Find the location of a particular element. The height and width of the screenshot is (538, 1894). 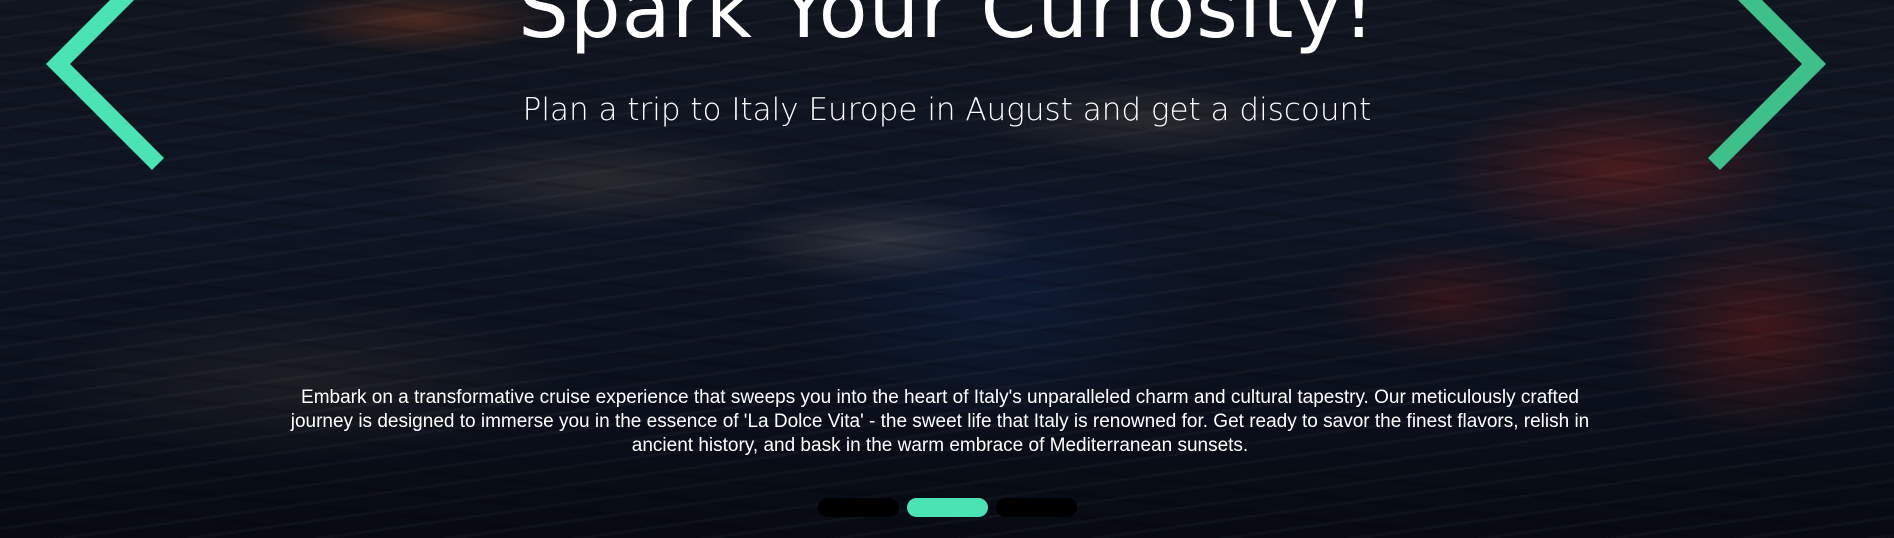

hero-headline: Spark Your Curiosity! is located at coordinates (947, 28).